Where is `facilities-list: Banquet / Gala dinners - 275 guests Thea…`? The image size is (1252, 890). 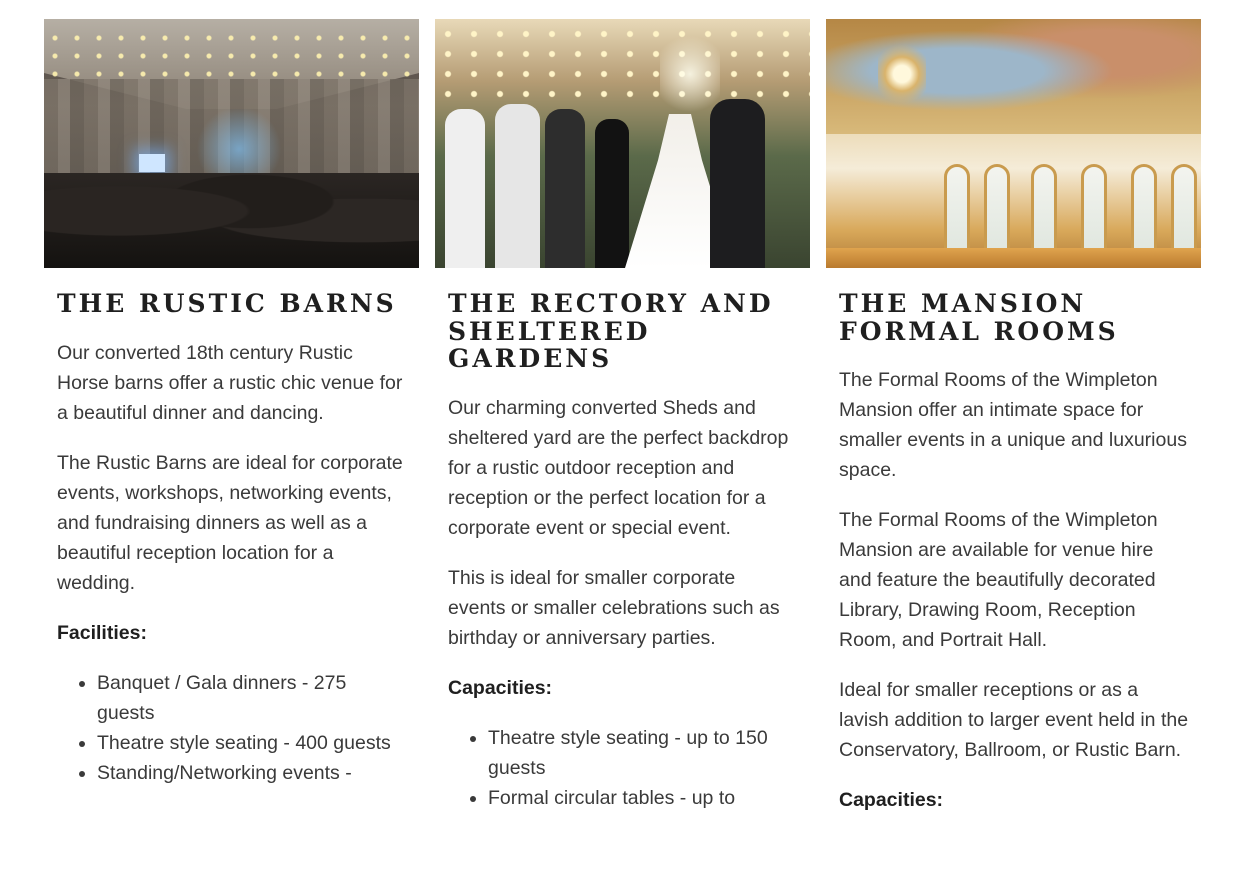 facilities-list: Banquet / Gala dinners - 275 guests Thea… is located at coordinates (232, 728).